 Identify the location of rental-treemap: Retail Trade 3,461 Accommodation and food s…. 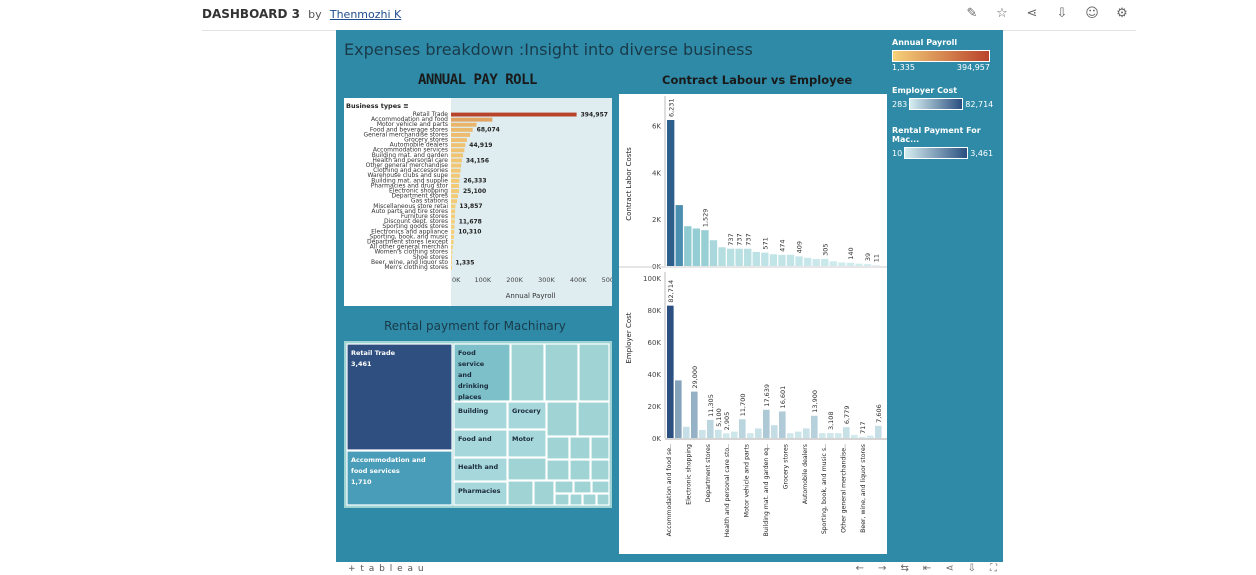
(478, 424).